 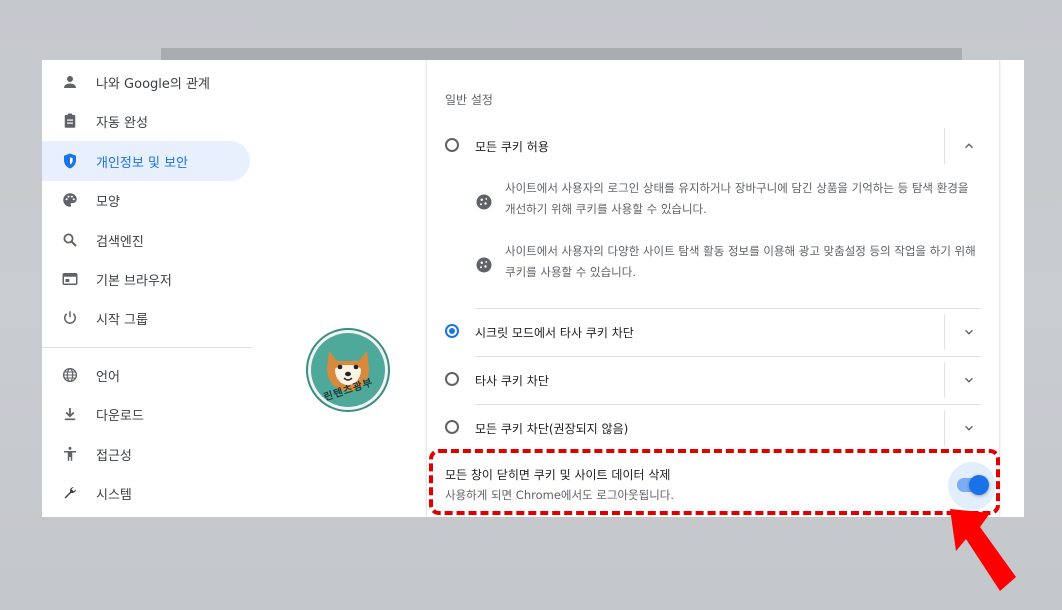 I want to click on palette-icon, so click(x=70, y=200).